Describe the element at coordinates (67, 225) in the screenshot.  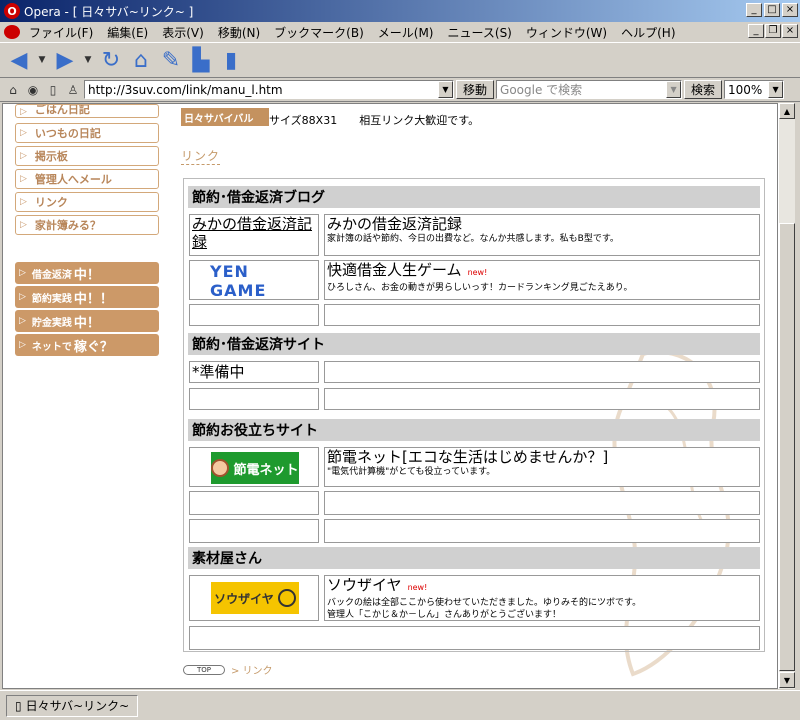
I see `sidebar-item-label: 家計簿みる？` at that location.